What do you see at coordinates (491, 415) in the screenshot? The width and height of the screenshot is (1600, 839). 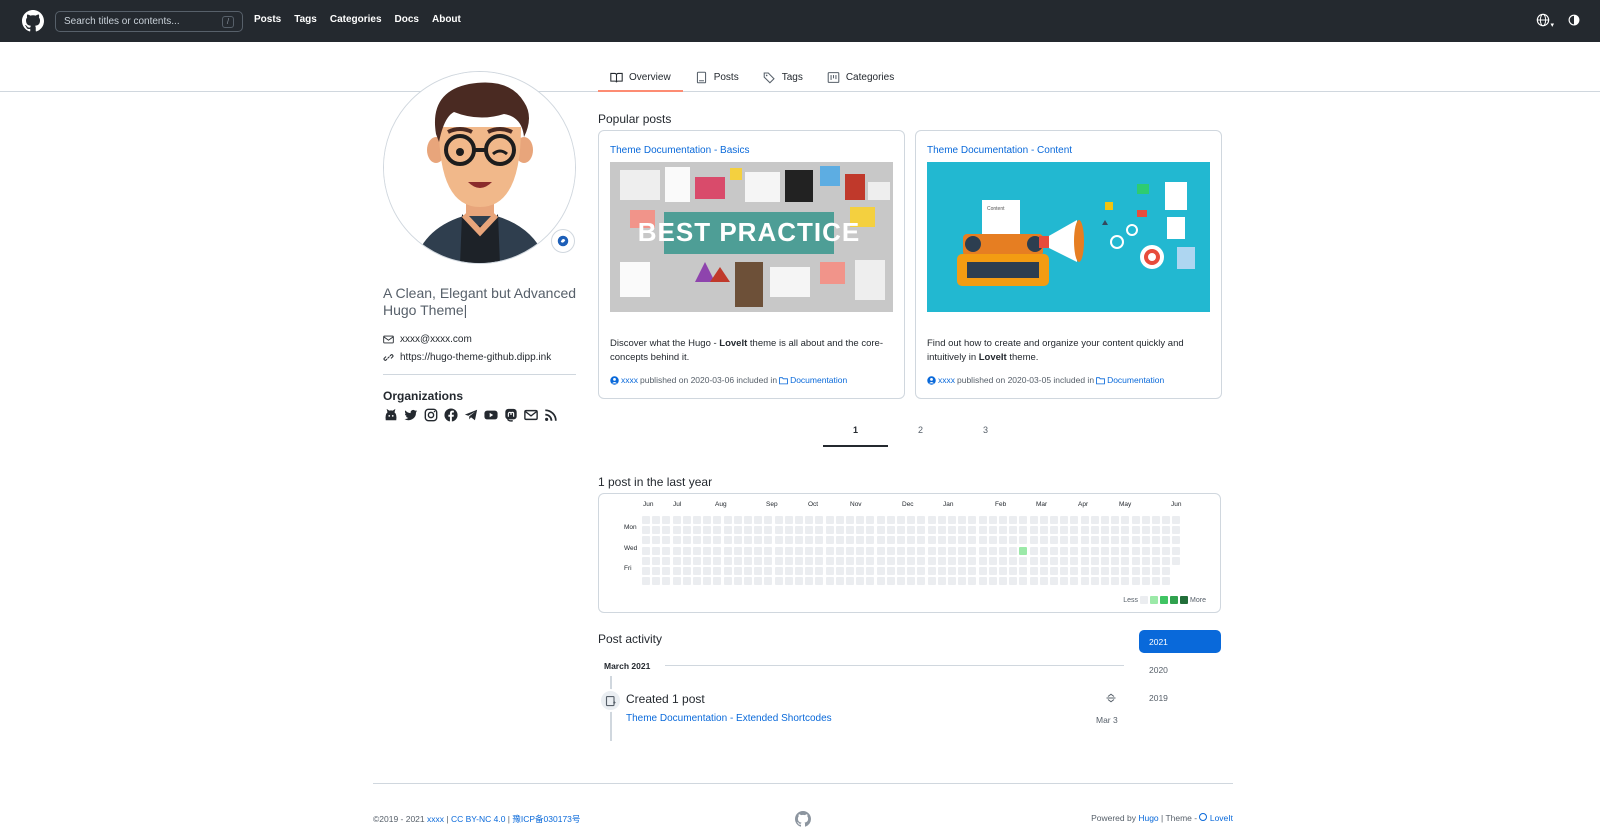 I see `youtube-icon` at bounding box center [491, 415].